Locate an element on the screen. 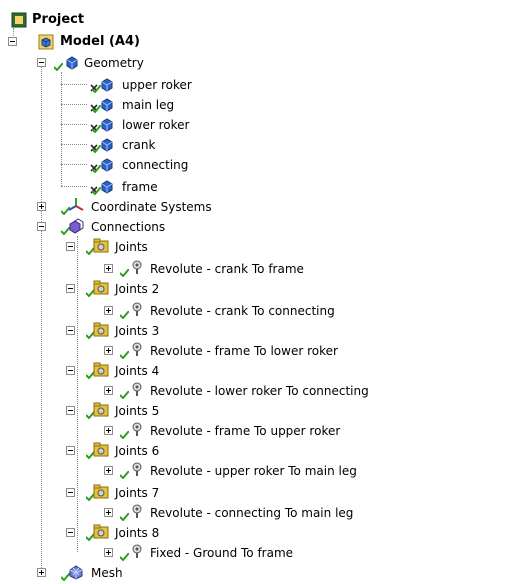  joints-group-label: Joints 5 is located at coordinates (137, 411).